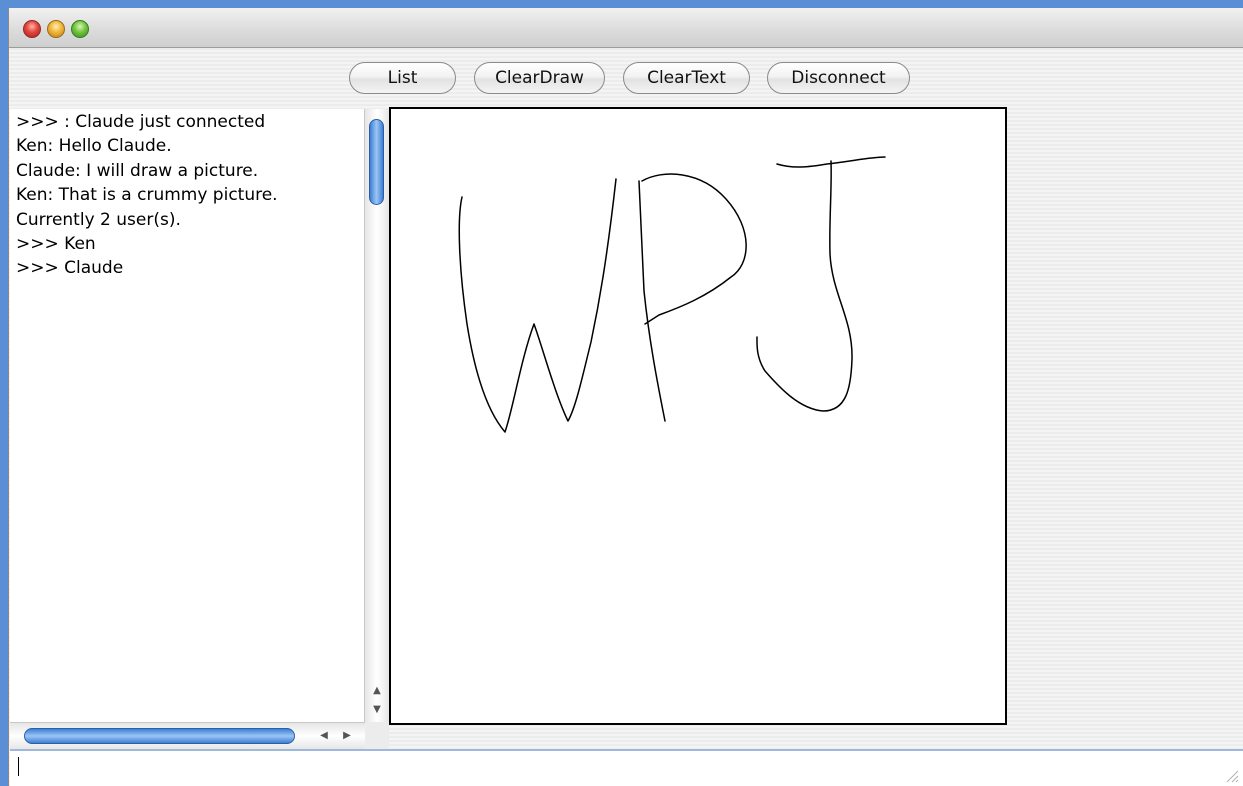  I want to click on scroll-up-arrow-icon: ▲, so click(377, 691).